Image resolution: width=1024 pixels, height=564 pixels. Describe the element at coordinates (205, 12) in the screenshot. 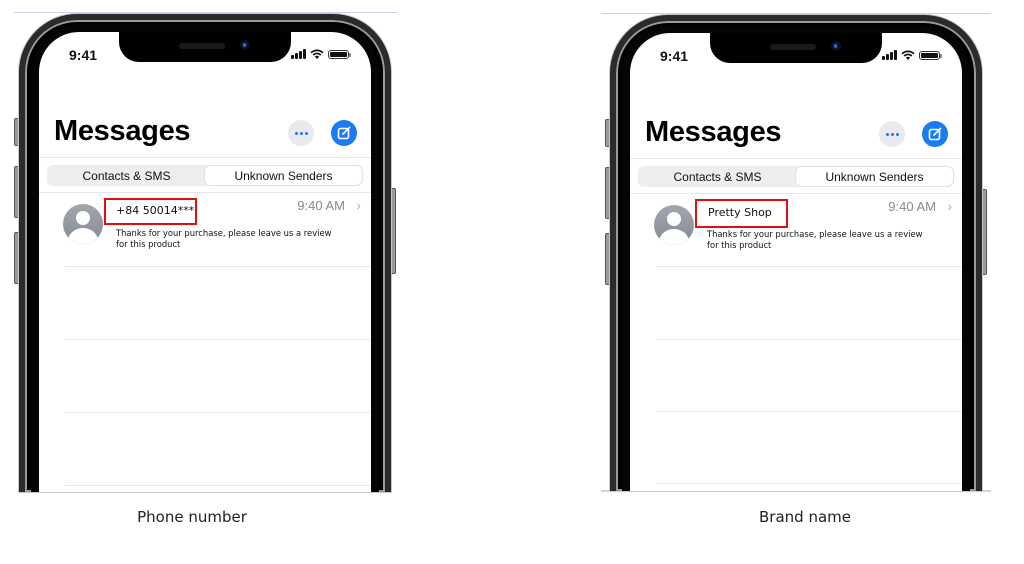

I see `panel-top-line-left` at that location.